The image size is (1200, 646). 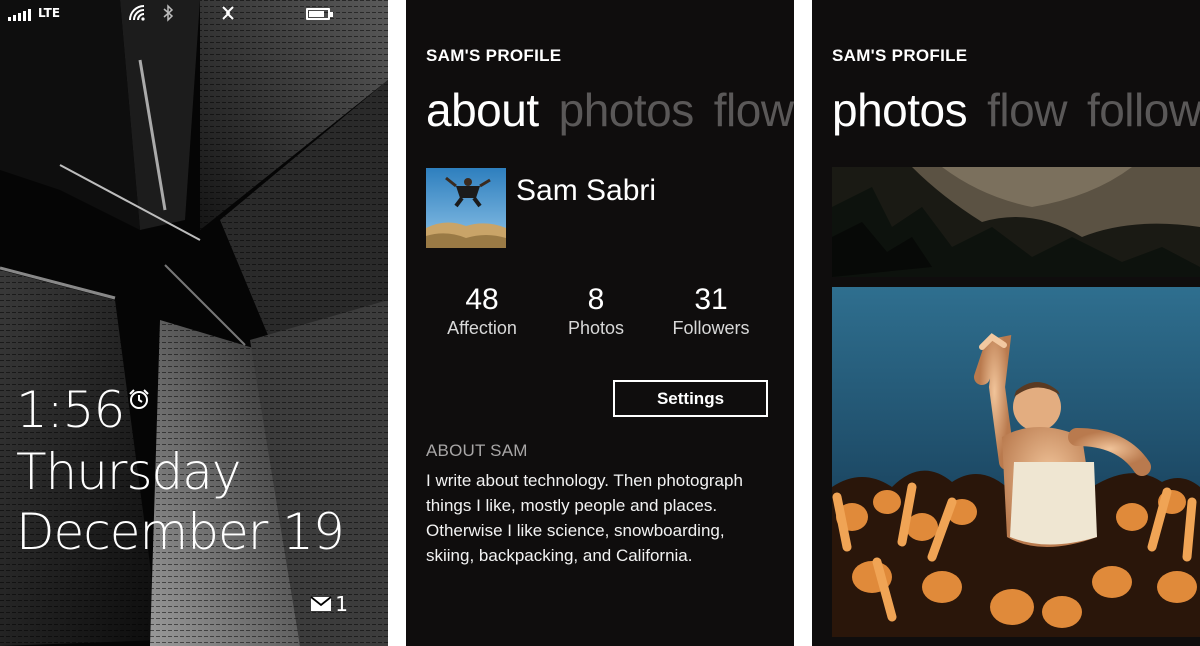 What do you see at coordinates (586, 190) in the screenshot?
I see `profile-name: Sam Sabri` at bounding box center [586, 190].